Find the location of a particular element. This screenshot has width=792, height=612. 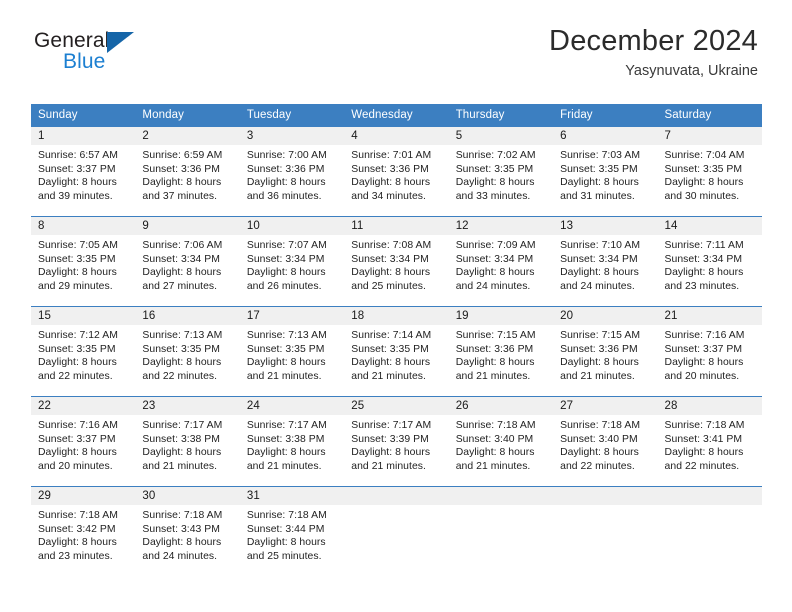

day-number: 8 is located at coordinates (83, 226).